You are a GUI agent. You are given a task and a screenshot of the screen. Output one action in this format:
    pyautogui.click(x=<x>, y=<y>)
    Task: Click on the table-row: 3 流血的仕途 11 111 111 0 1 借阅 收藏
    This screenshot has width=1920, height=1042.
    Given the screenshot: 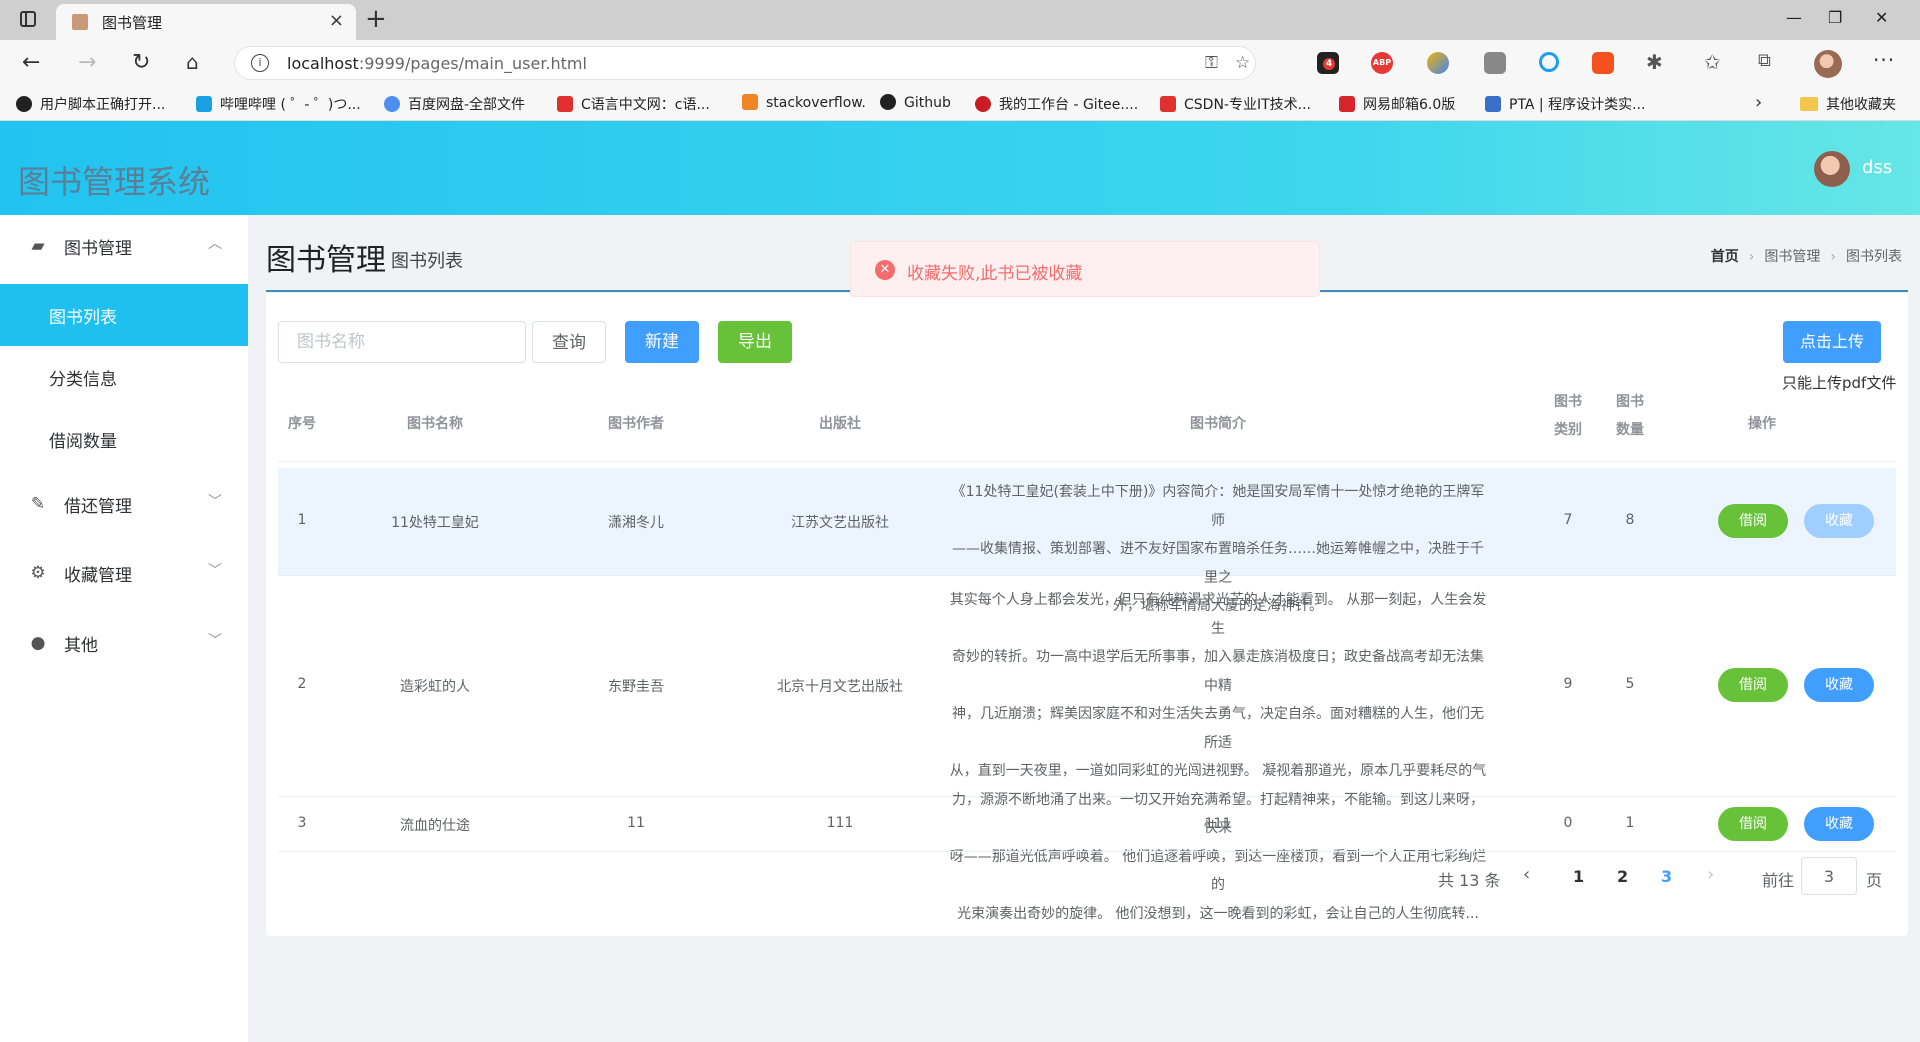 What is the action you would take?
    pyautogui.click(x=1087, y=824)
    